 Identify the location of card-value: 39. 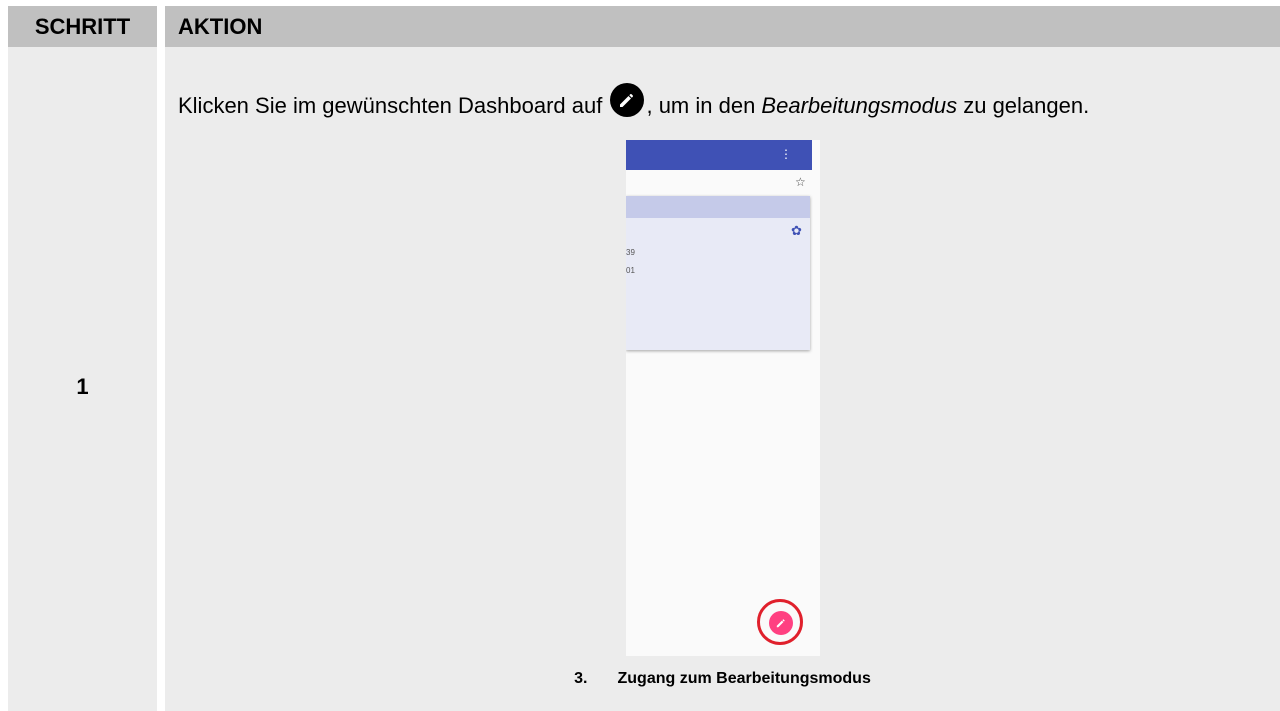
(630, 252).